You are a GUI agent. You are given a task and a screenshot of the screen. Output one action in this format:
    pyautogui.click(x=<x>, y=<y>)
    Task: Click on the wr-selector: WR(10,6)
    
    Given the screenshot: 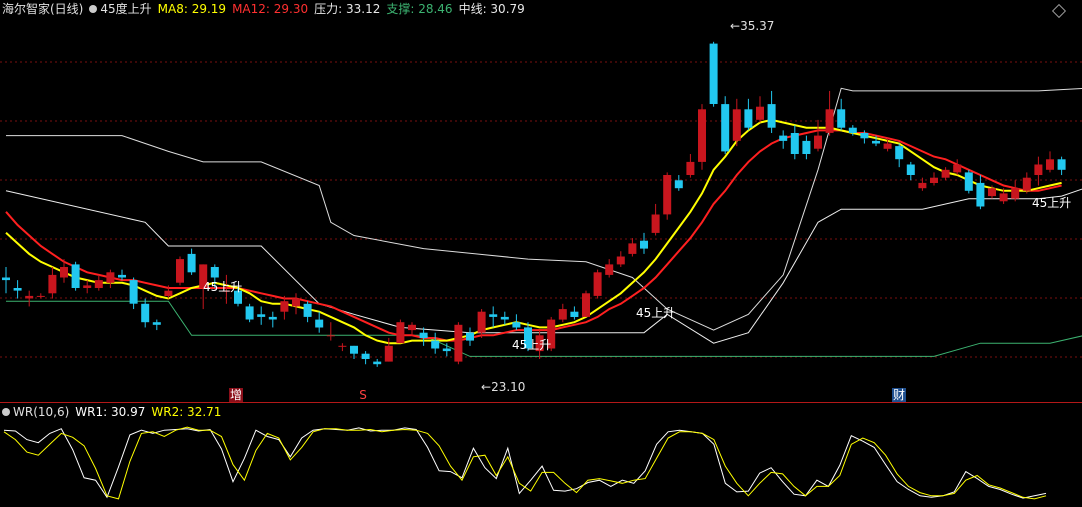 What is the action you would take?
    pyautogui.click(x=35, y=412)
    